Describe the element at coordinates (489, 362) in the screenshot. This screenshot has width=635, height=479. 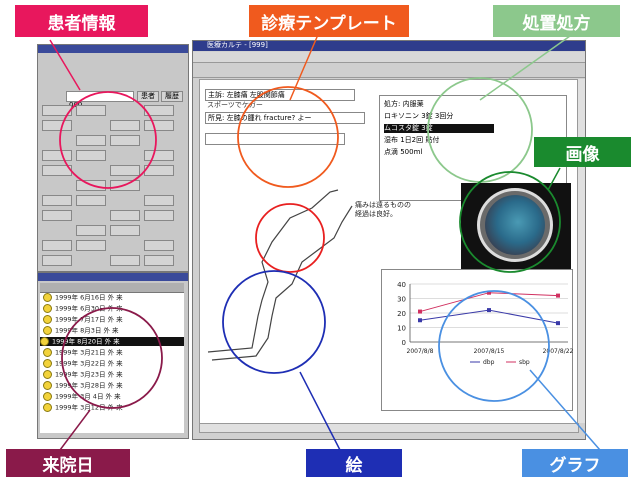
I see `chart-legend-label: dbp` at that location.